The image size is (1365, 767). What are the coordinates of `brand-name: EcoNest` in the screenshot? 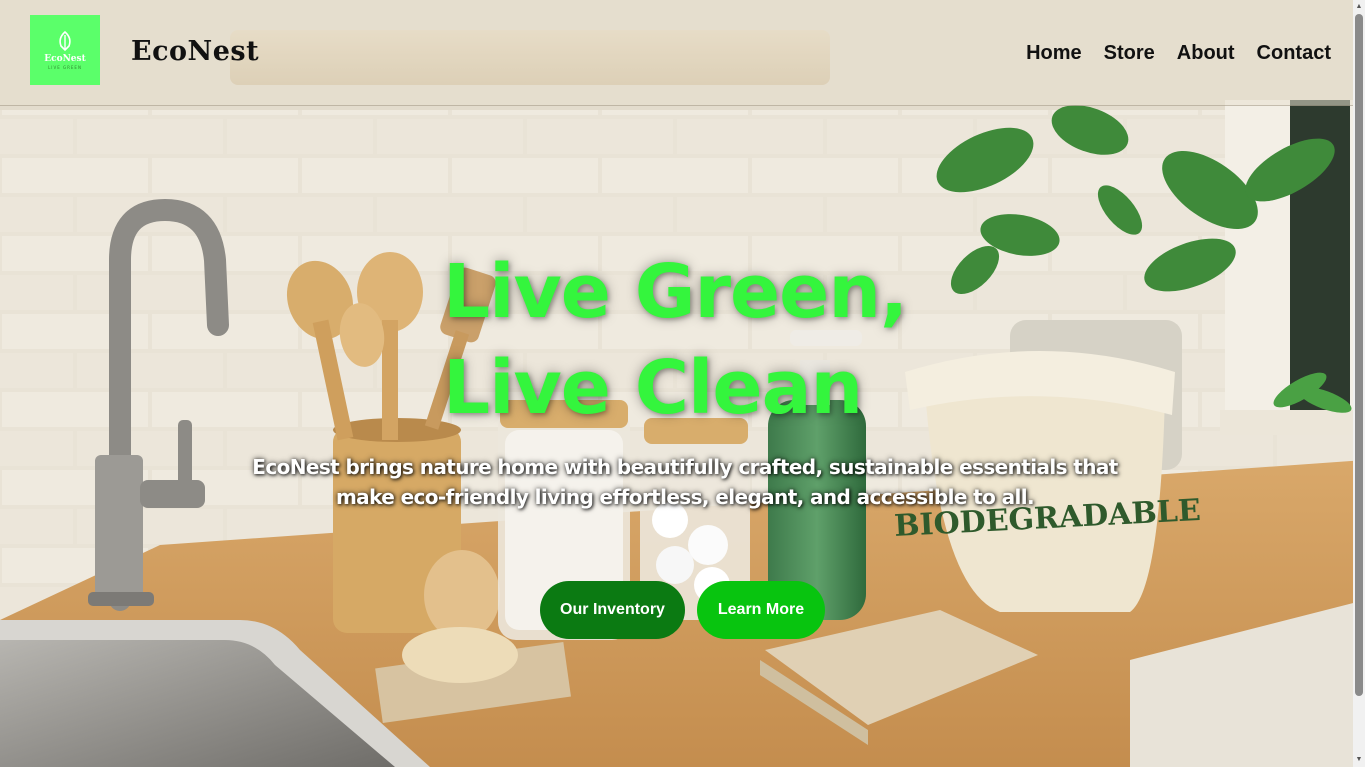 It's located at (195, 51).